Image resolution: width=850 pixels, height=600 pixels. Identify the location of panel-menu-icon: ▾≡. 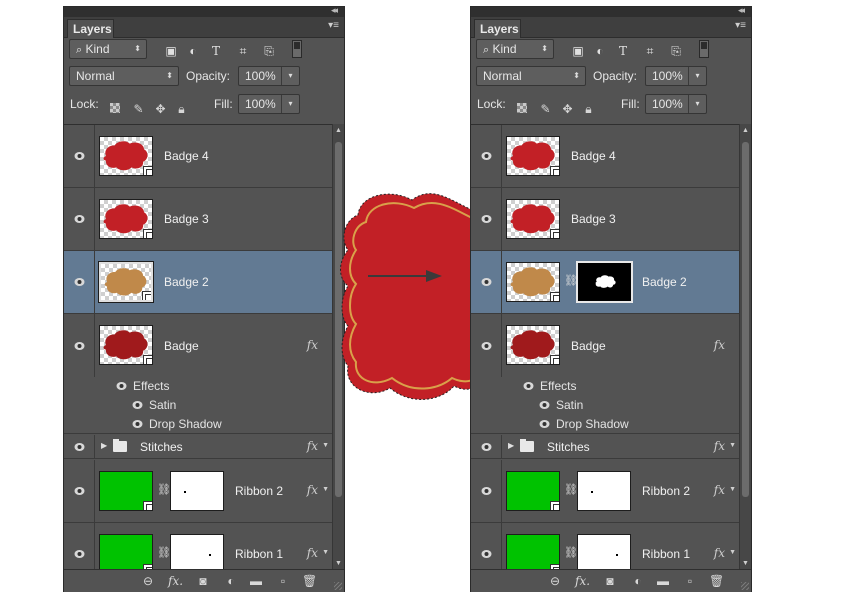
(333, 25).